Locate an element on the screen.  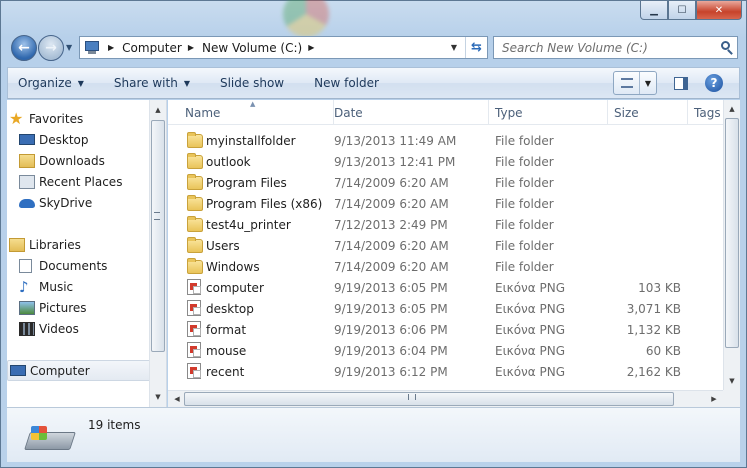
details-view-icon is located at coordinates (627, 83).